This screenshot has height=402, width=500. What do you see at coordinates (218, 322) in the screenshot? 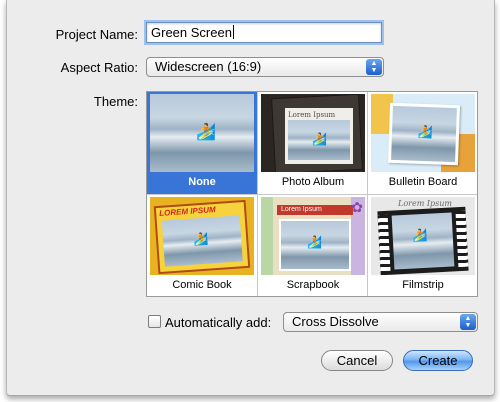
I see `auto-add-label: Automatically add:` at bounding box center [218, 322].